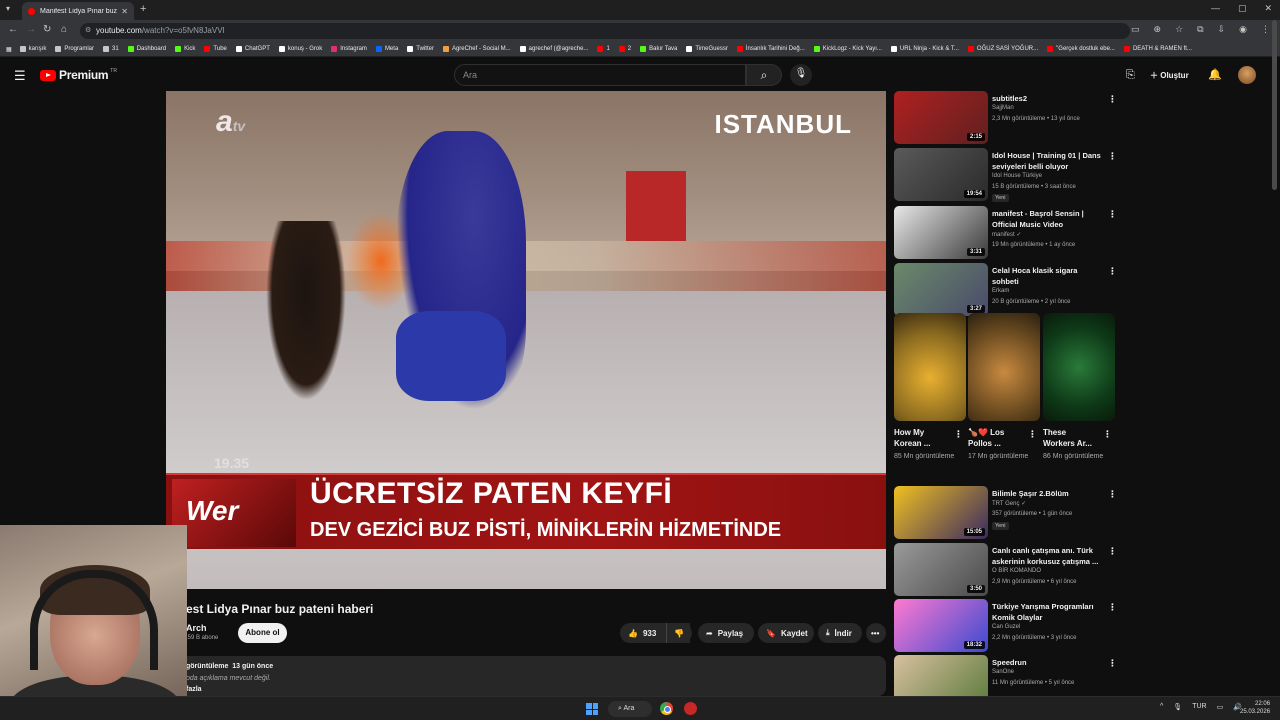 This screenshot has width=1280, height=720. What do you see at coordinates (1048, 98) in the screenshot?
I see `video-title: subtitles2` at bounding box center [1048, 98].